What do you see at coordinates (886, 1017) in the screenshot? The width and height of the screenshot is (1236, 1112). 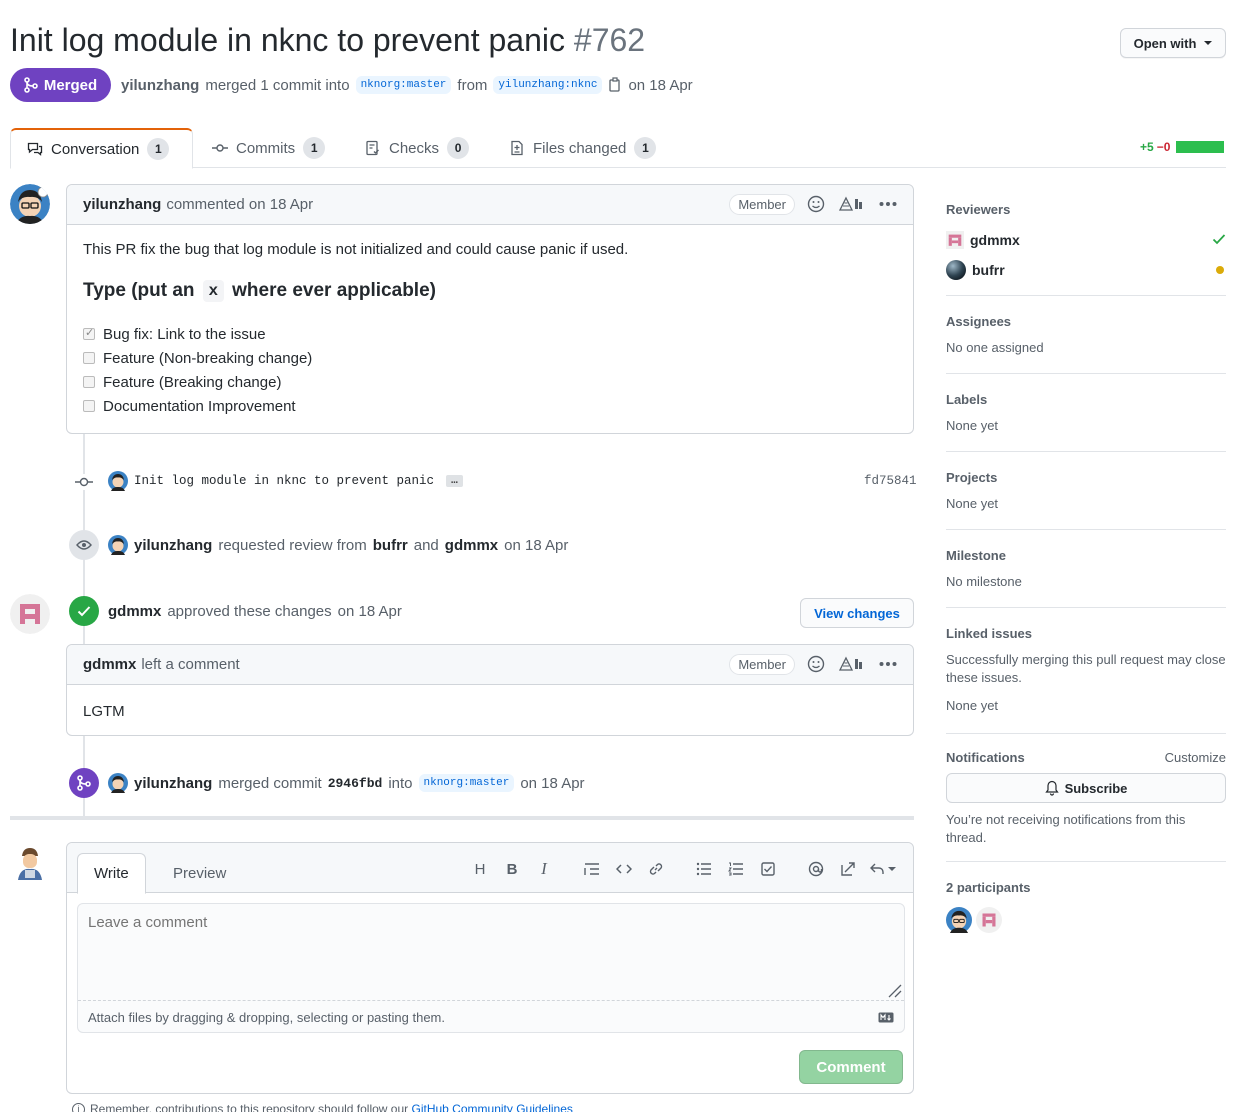 I see `markdown-icon` at bounding box center [886, 1017].